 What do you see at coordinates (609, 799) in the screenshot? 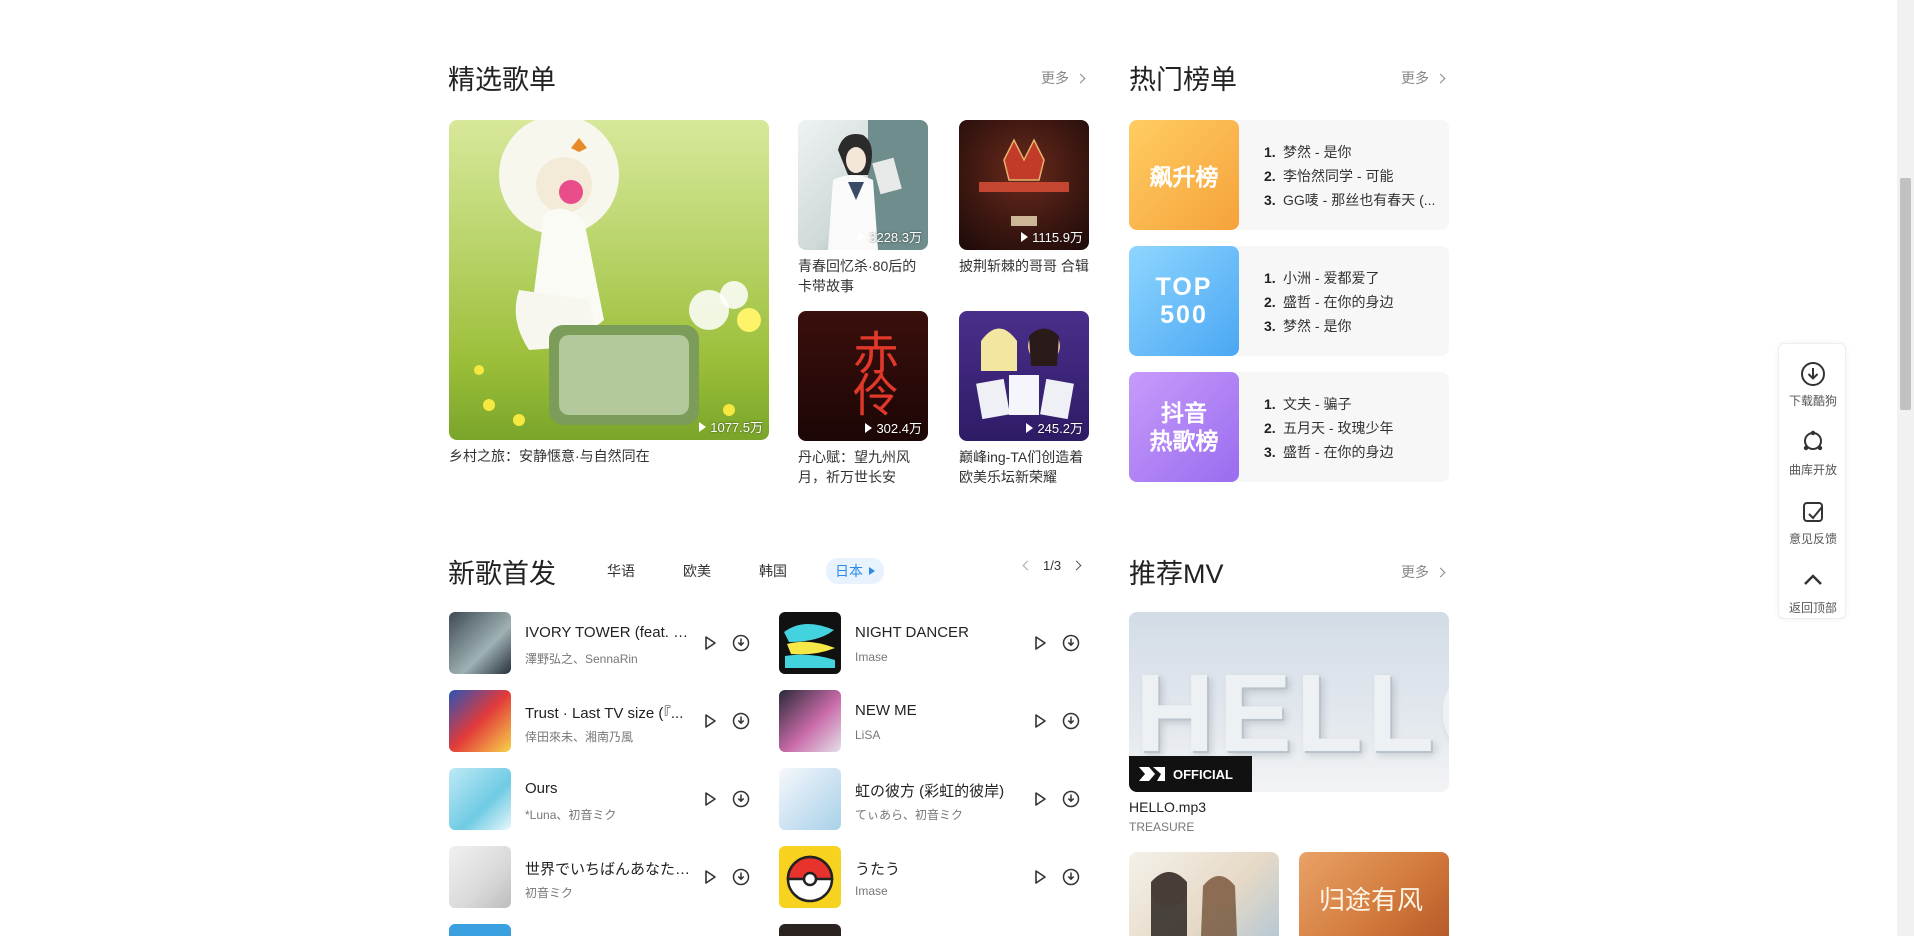
I see `song-row: Ours *Luna、初音ミク` at bounding box center [609, 799].